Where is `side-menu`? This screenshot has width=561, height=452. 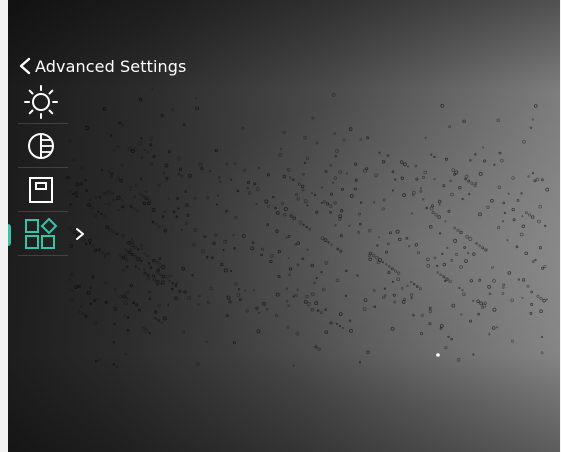 side-menu is located at coordinates (46, 168).